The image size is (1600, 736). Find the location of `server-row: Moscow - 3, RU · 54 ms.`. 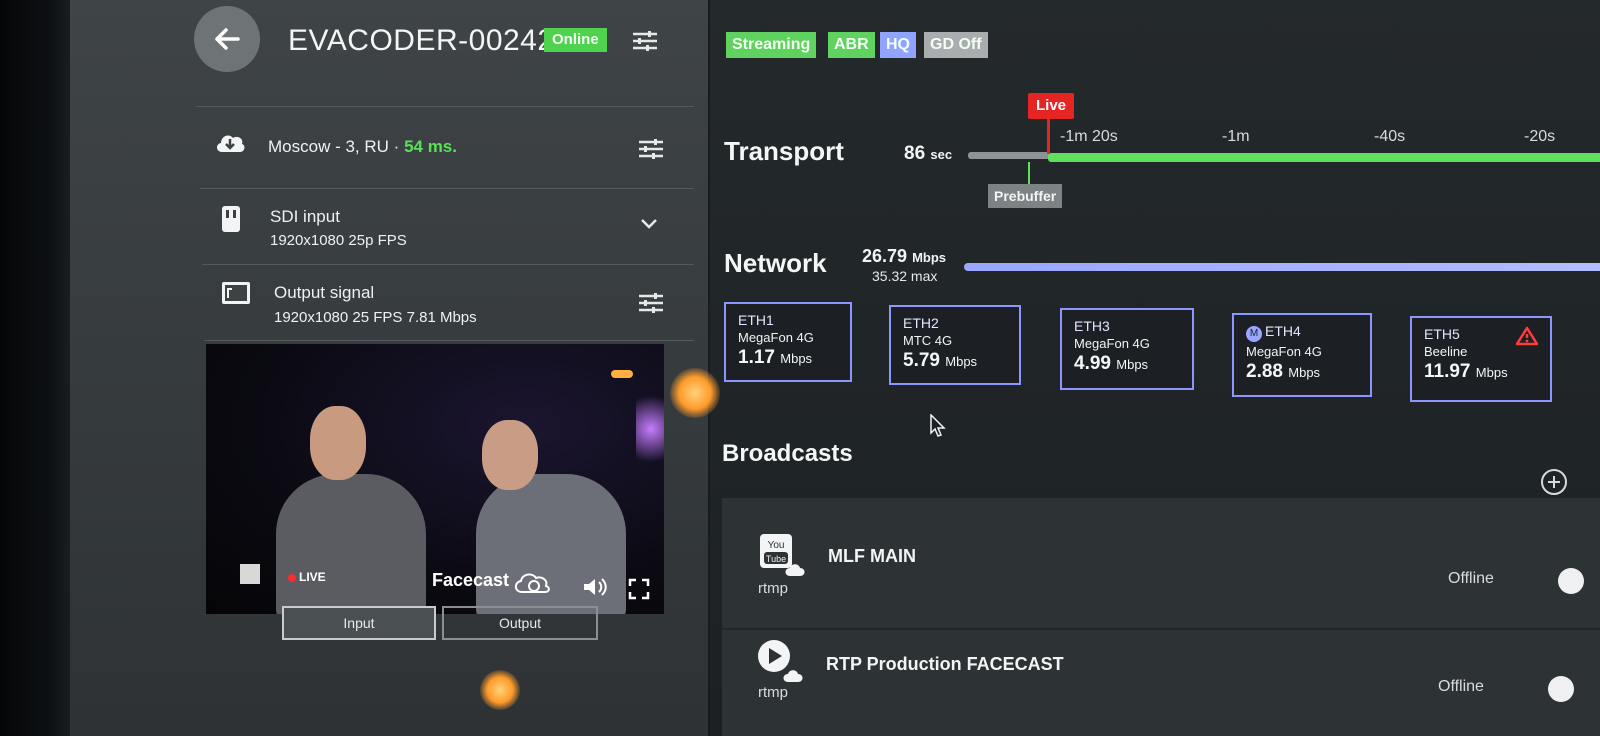

server-row: Moscow - 3, RU · 54 ms. is located at coordinates (362, 147).